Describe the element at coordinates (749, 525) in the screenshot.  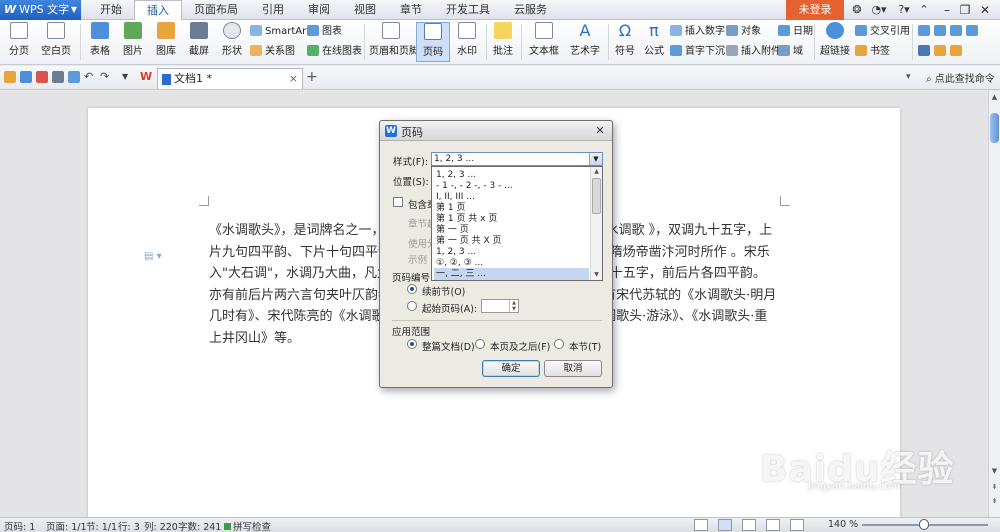
I see `outline-view-button` at that location.